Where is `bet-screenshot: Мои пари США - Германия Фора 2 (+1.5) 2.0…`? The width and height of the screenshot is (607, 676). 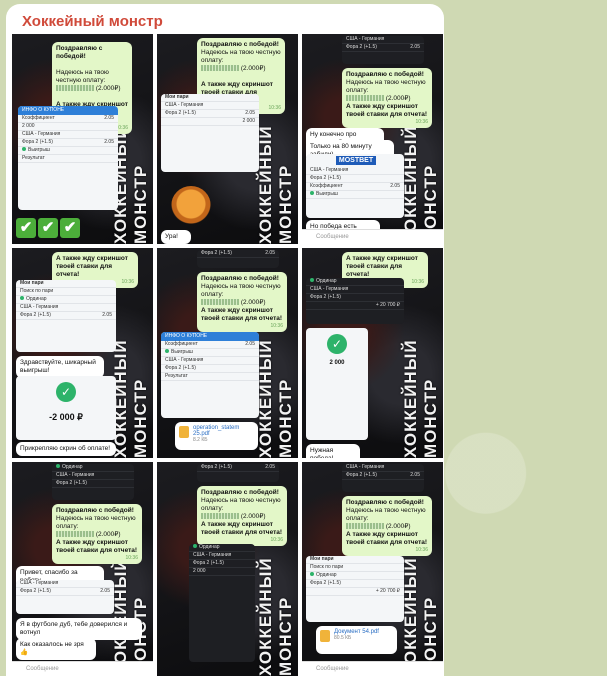 bet-screenshot: Мои пари США - Германия Фора 2 (+1.5) 2.0… is located at coordinates (210, 133).